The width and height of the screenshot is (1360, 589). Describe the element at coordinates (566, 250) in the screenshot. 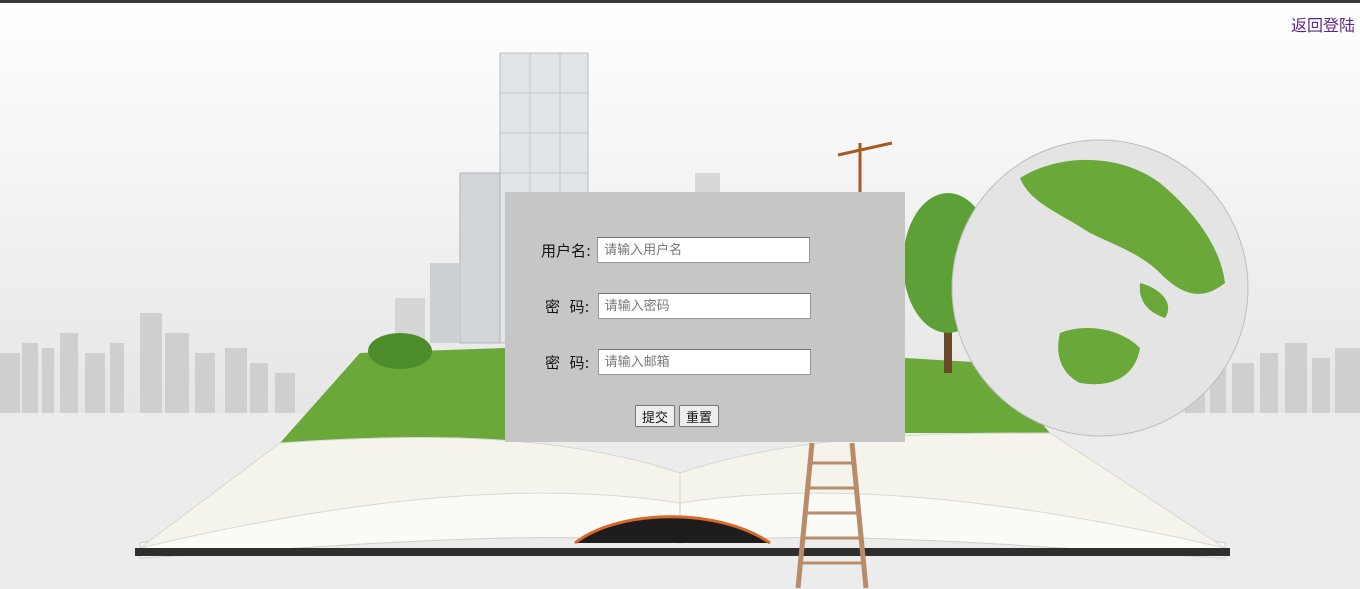

I see `username-label: 用户名:` at that location.